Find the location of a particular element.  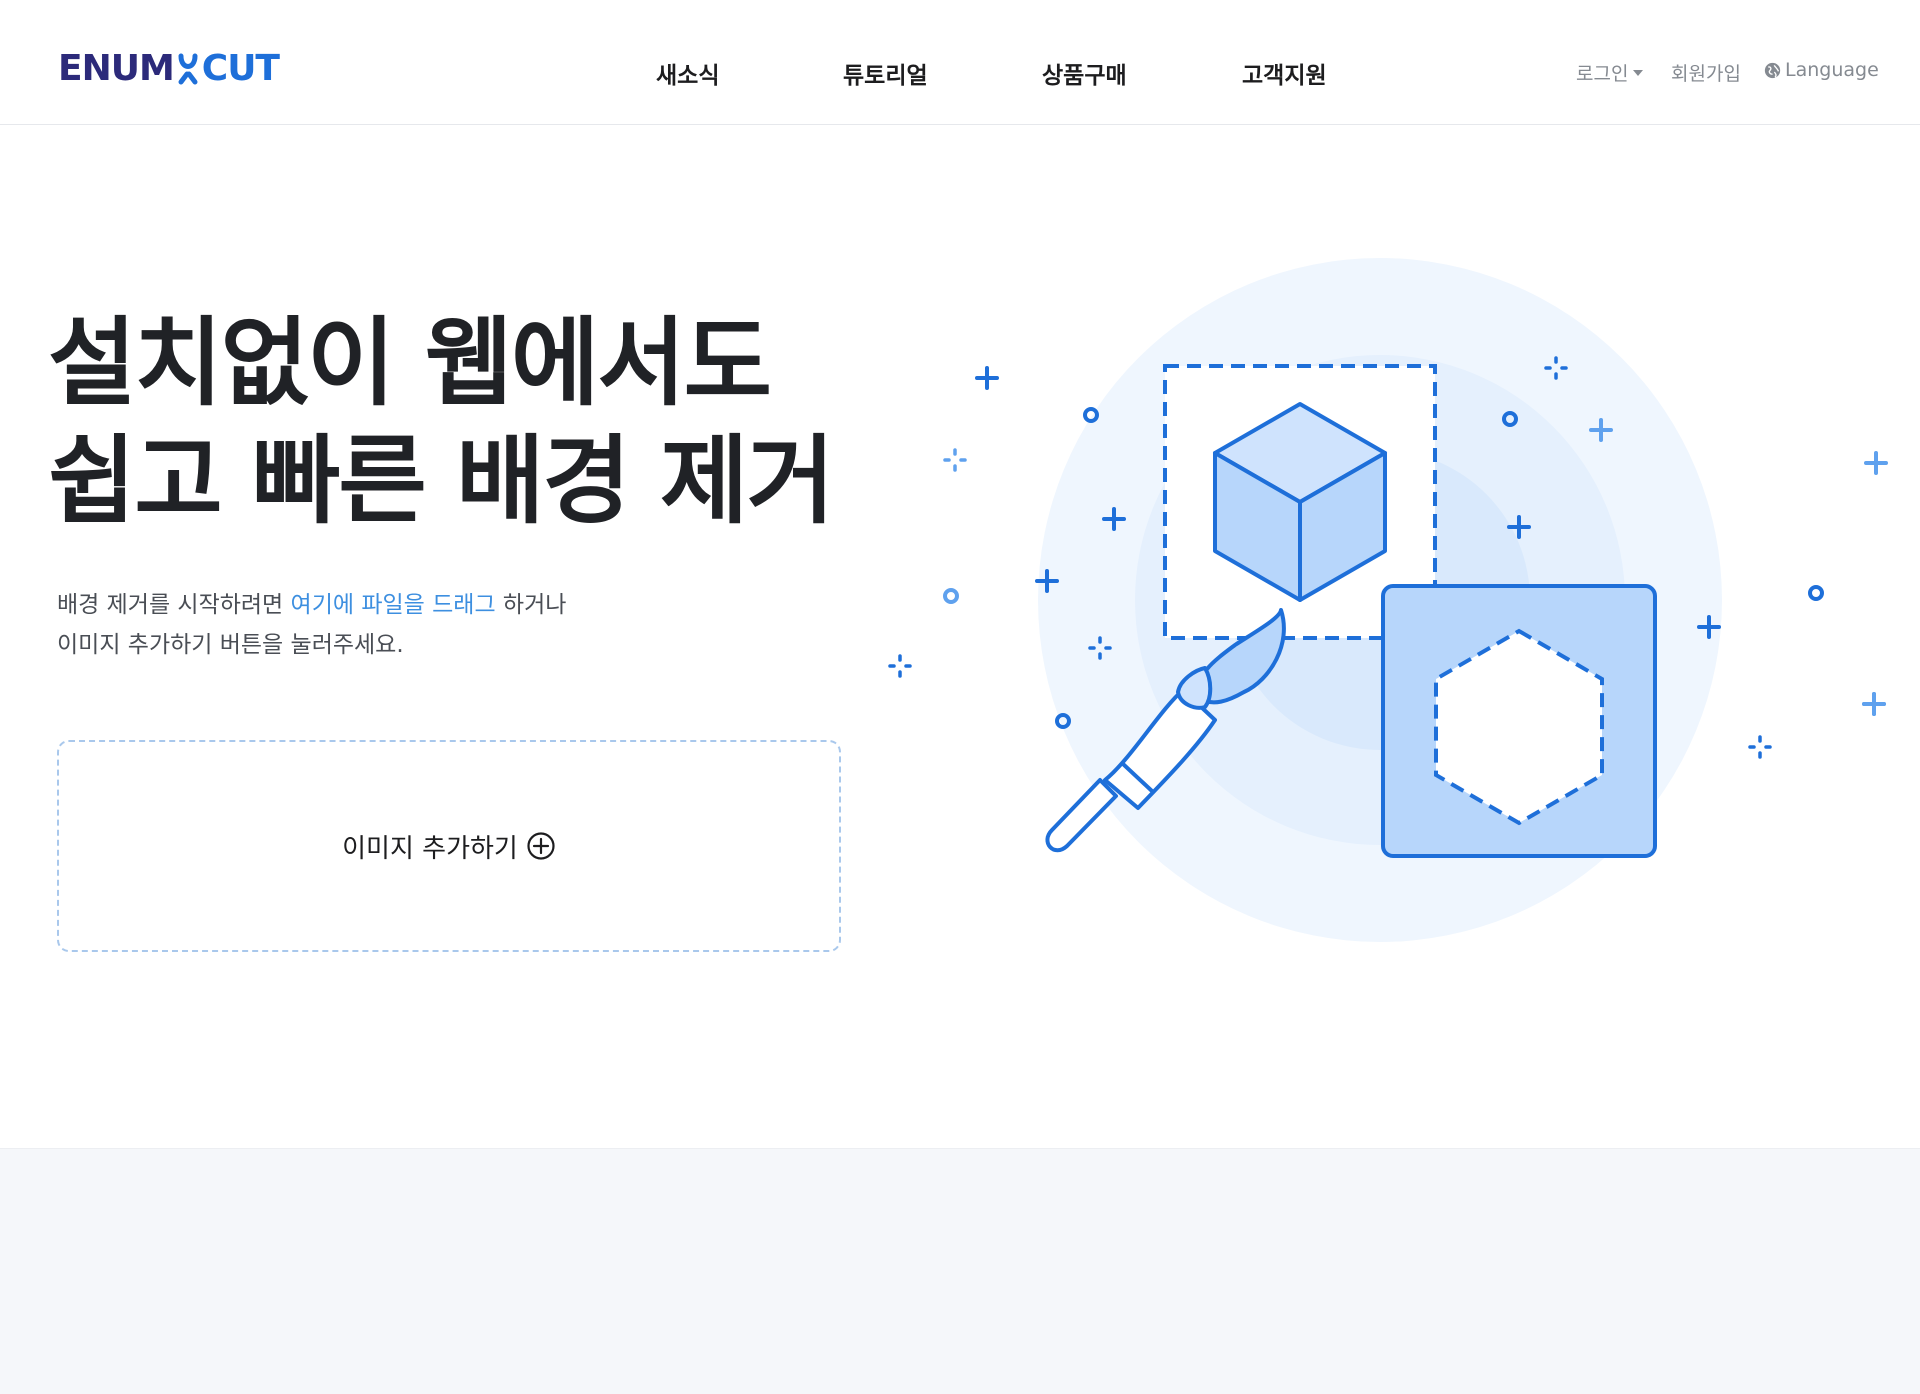

add-image-button: 이미지 추가하기 is located at coordinates (449, 846).